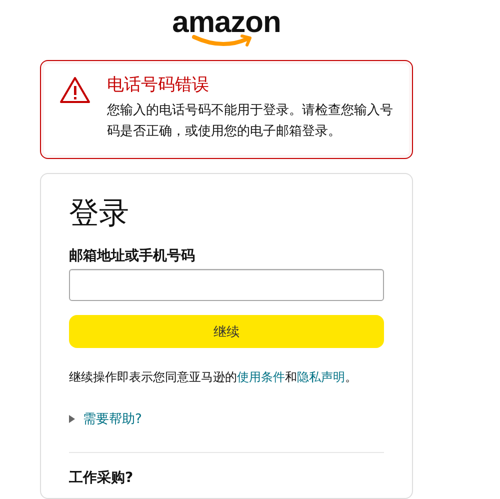  What do you see at coordinates (132, 256) in the screenshot?
I see `field-label: 邮箱地址或手机号码` at bounding box center [132, 256].